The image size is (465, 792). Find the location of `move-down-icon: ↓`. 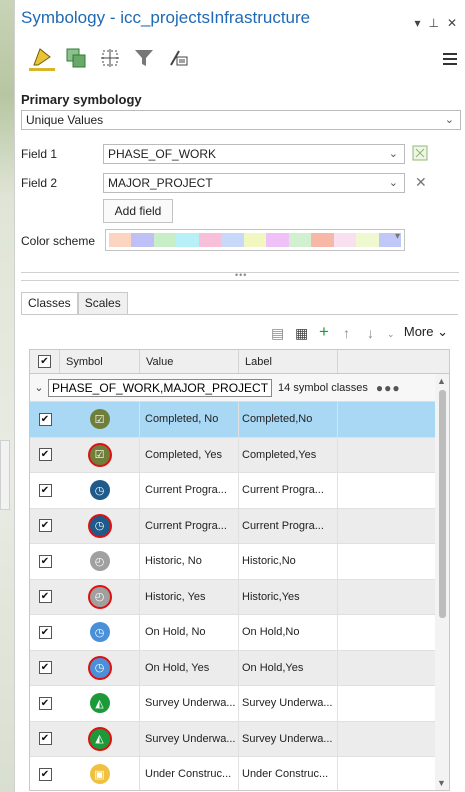

move-down-icon: ↓ is located at coordinates (370, 333).